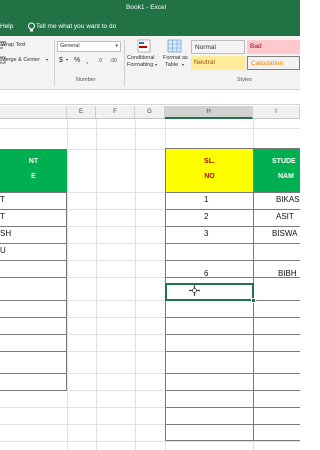 This screenshot has width=320, height=450. I want to click on style-neutral: Neutral, so click(218, 63).